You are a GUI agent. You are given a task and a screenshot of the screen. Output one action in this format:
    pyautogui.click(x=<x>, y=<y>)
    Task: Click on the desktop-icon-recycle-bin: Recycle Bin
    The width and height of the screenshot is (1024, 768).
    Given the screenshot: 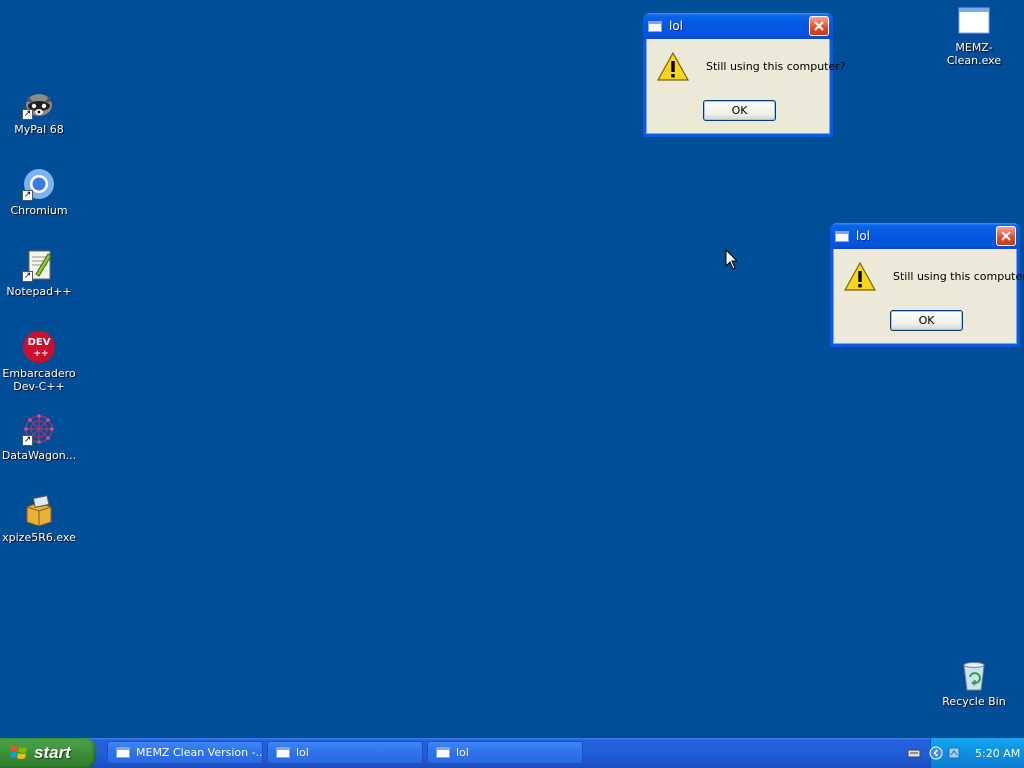 What is the action you would take?
    pyautogui.click(x=974, y=683)
    